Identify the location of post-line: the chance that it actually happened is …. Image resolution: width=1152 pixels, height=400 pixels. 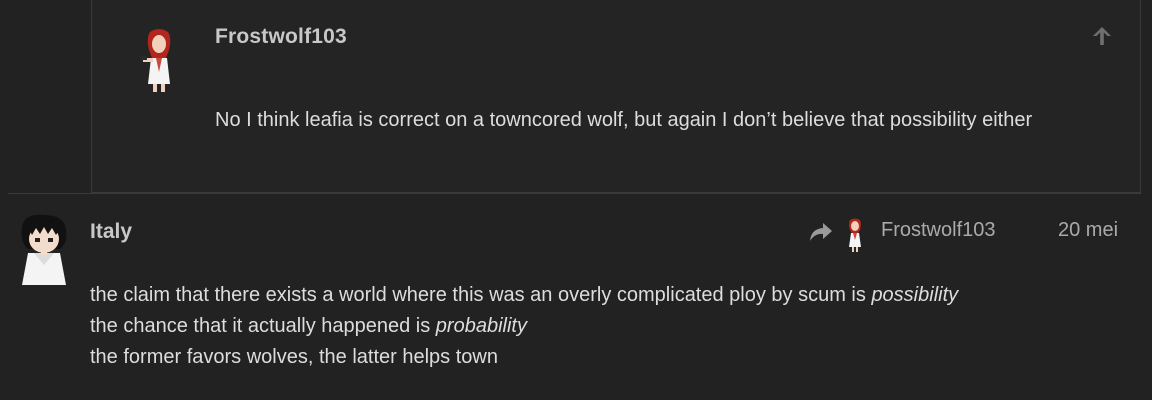
(610, 326).